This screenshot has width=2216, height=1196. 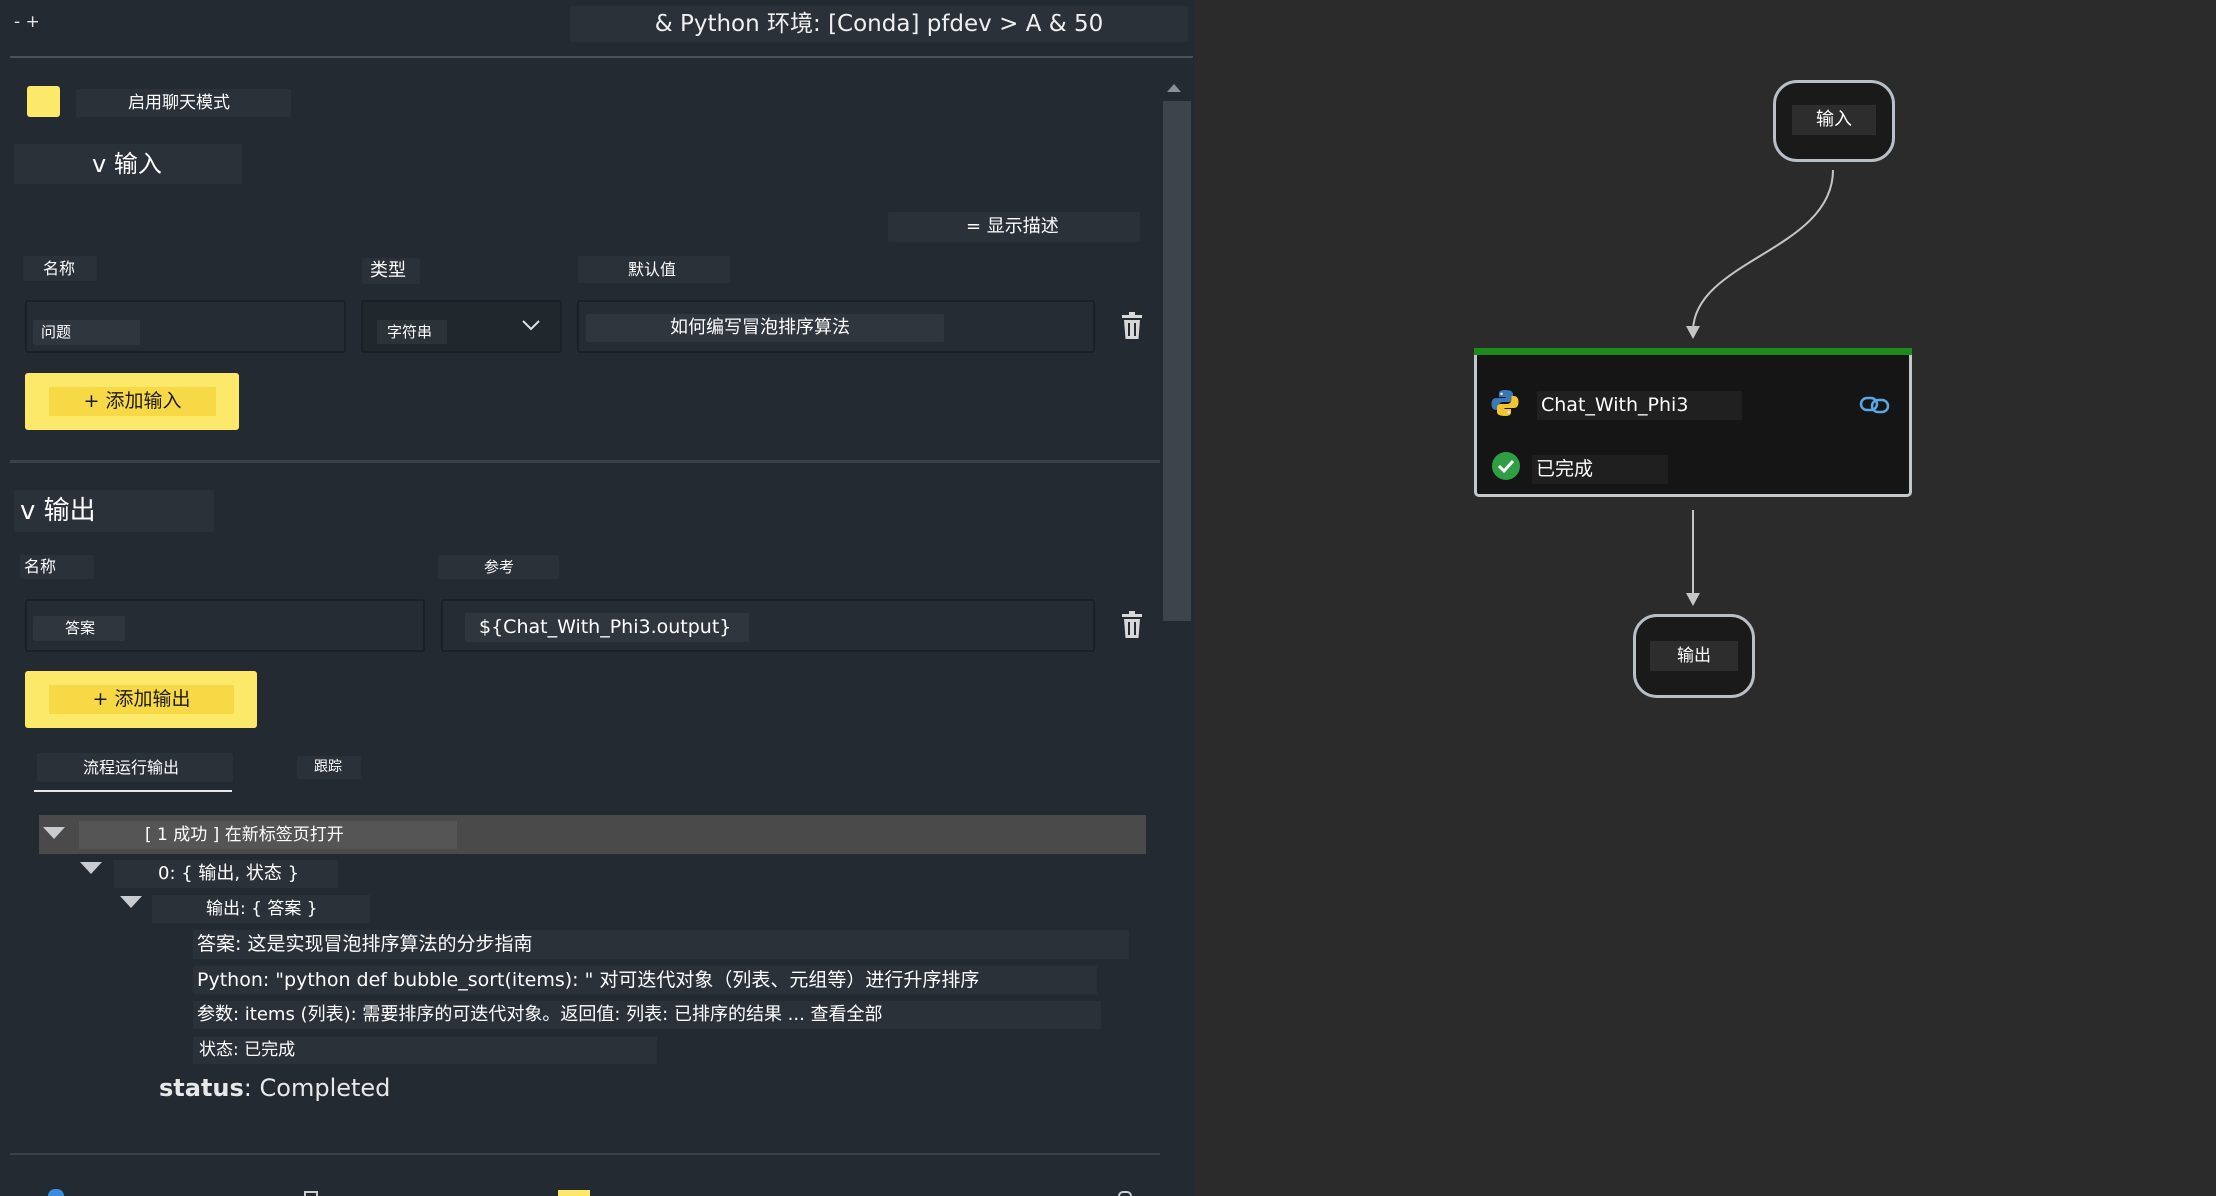 What do you see at coordinates (765, 328) in the screenshot?
I see `input-default-value: 如何编写冒泡排序算法` at bounding box center [765, 328].